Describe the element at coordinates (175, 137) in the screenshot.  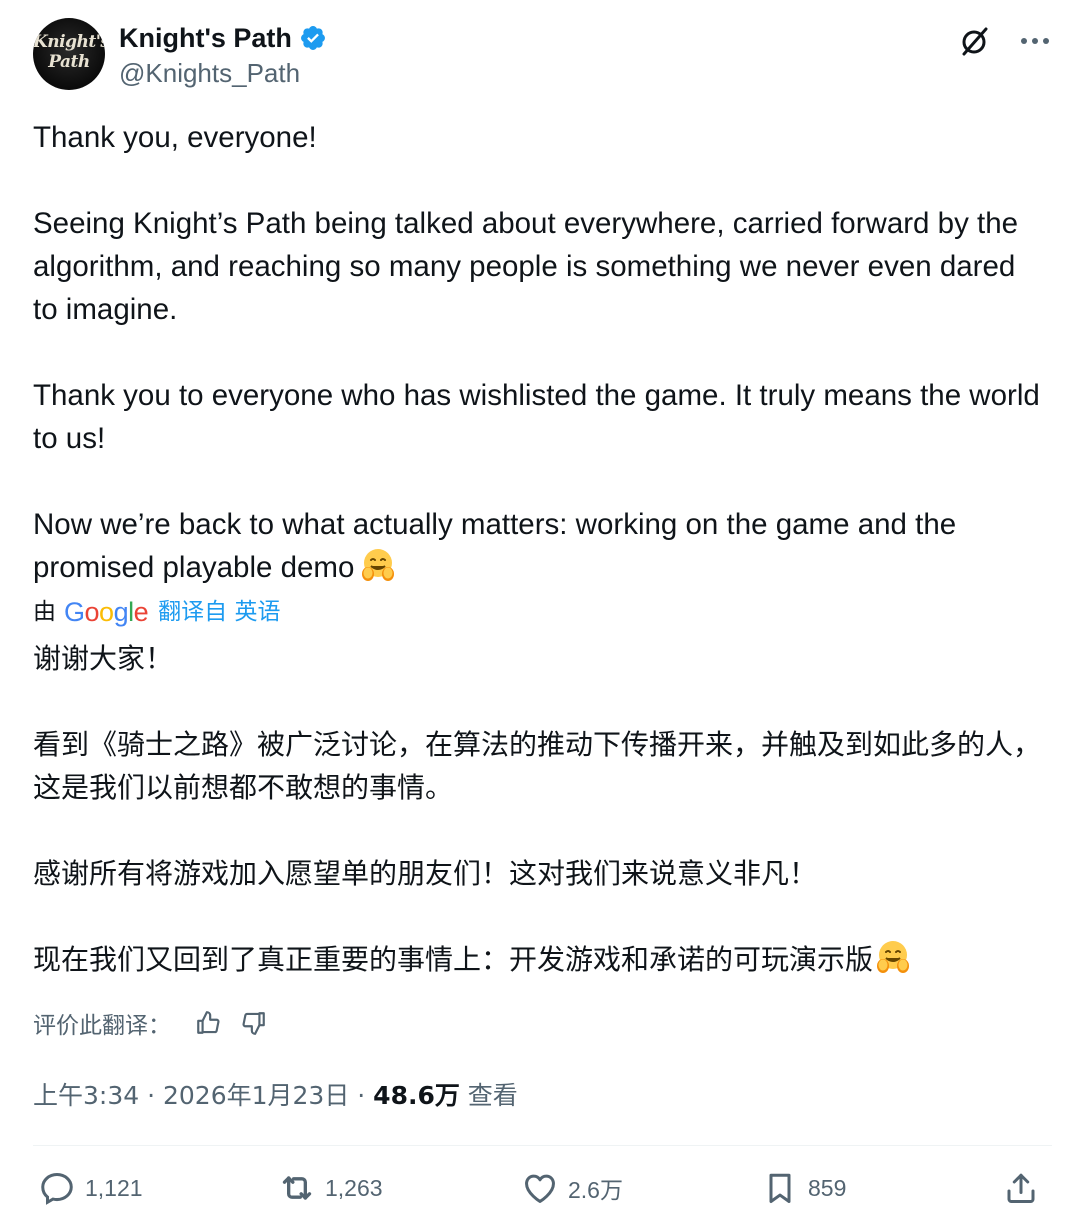
I see `tweet-paragraph-1: Thank you, everyone!` at that location.